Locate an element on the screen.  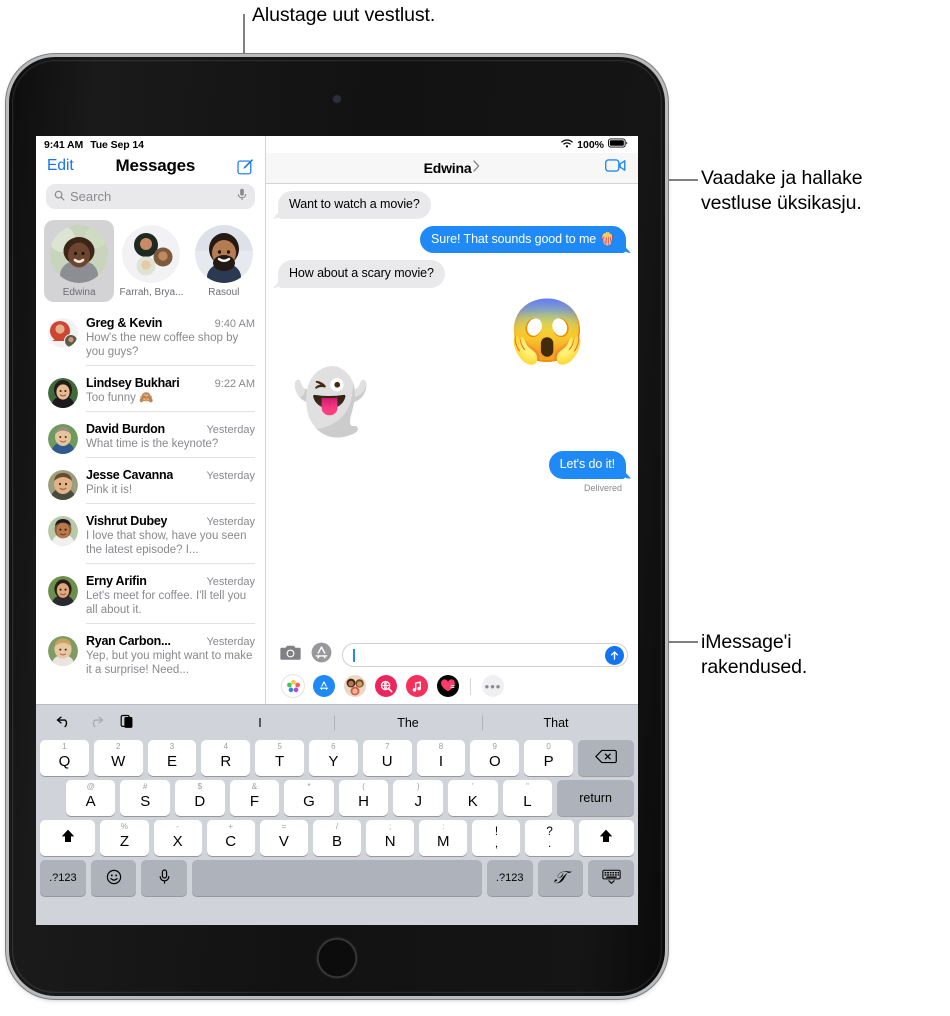
key-label-bottom: . is located at coordinates (549, 844).